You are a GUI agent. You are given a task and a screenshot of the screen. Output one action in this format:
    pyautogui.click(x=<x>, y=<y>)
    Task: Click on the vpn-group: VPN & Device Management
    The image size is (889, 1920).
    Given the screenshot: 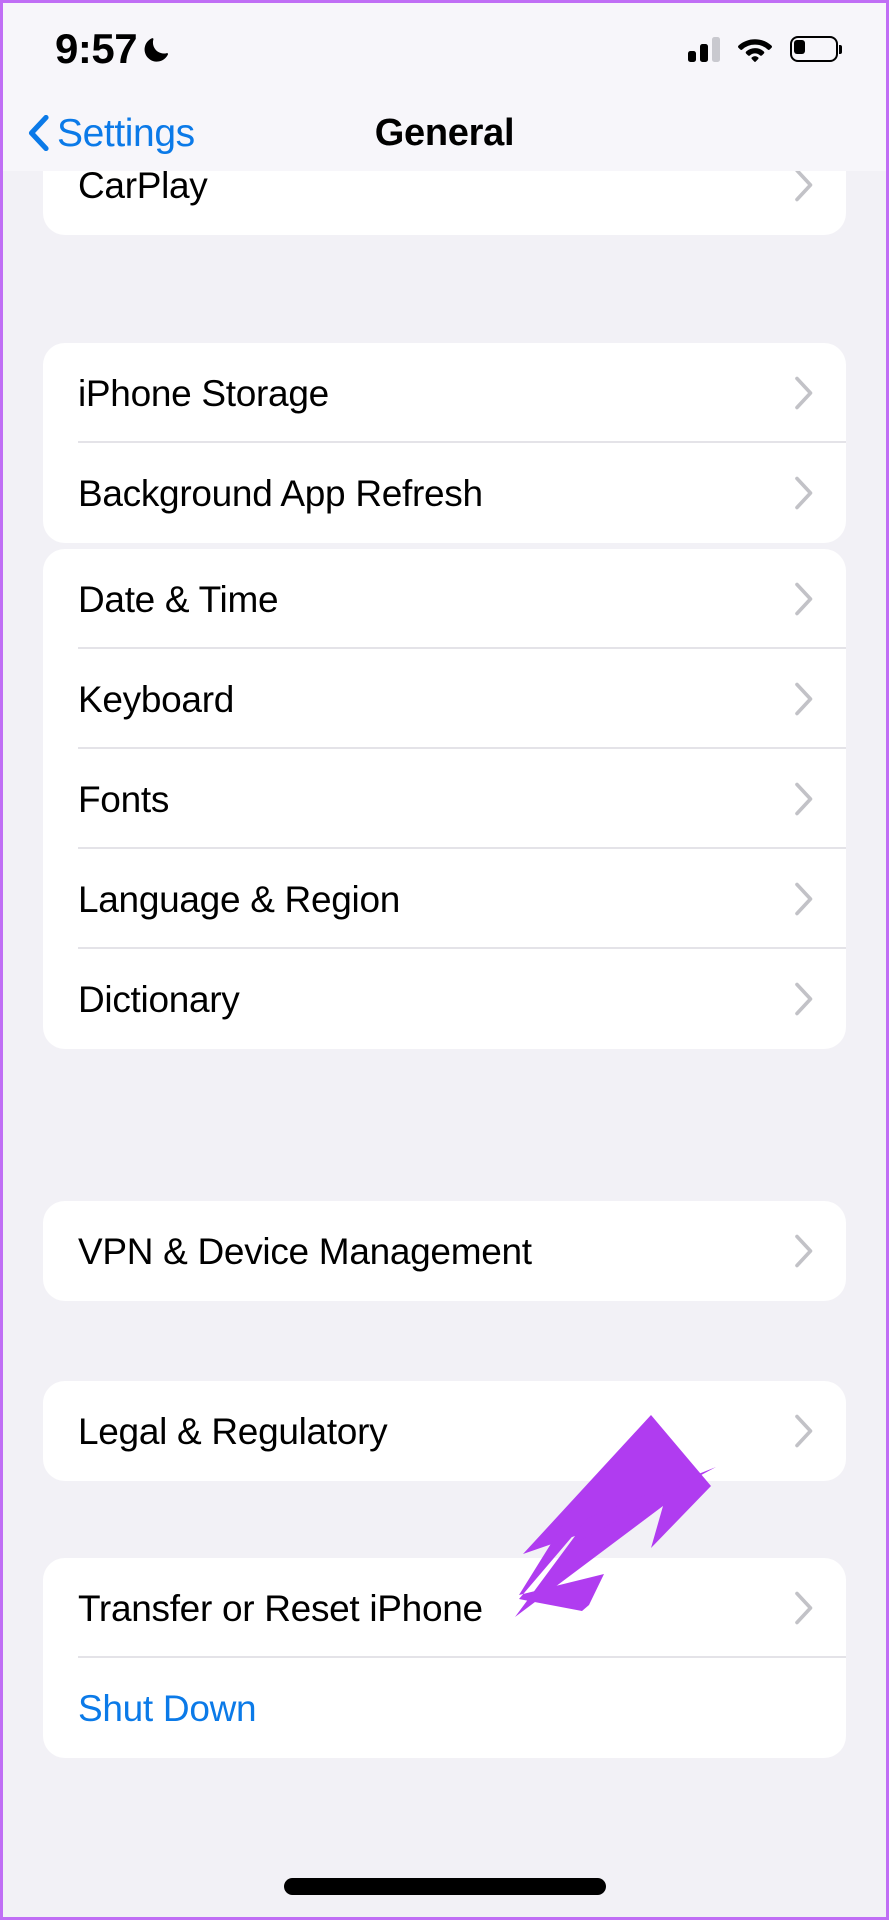 What is the action you would take?
    pyautogui.click(x=444, y=1251)
    